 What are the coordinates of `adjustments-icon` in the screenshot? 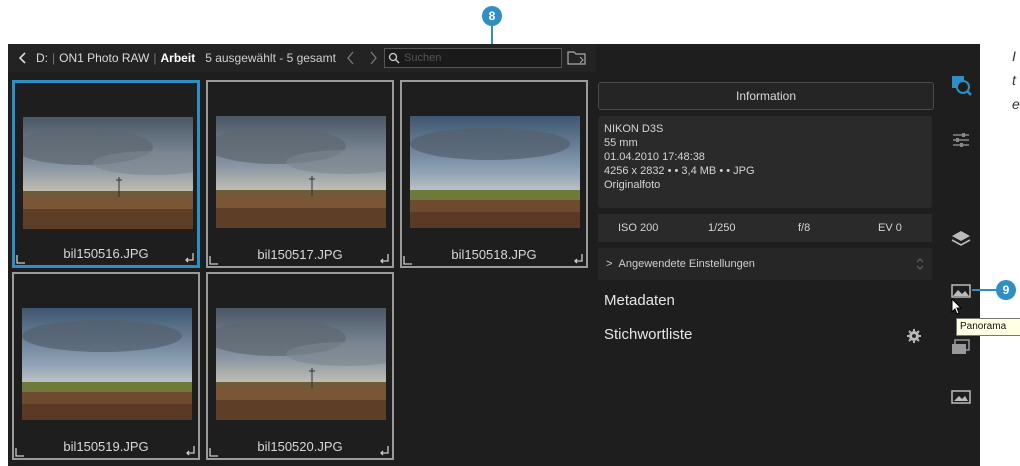 It's located at (961, 139).